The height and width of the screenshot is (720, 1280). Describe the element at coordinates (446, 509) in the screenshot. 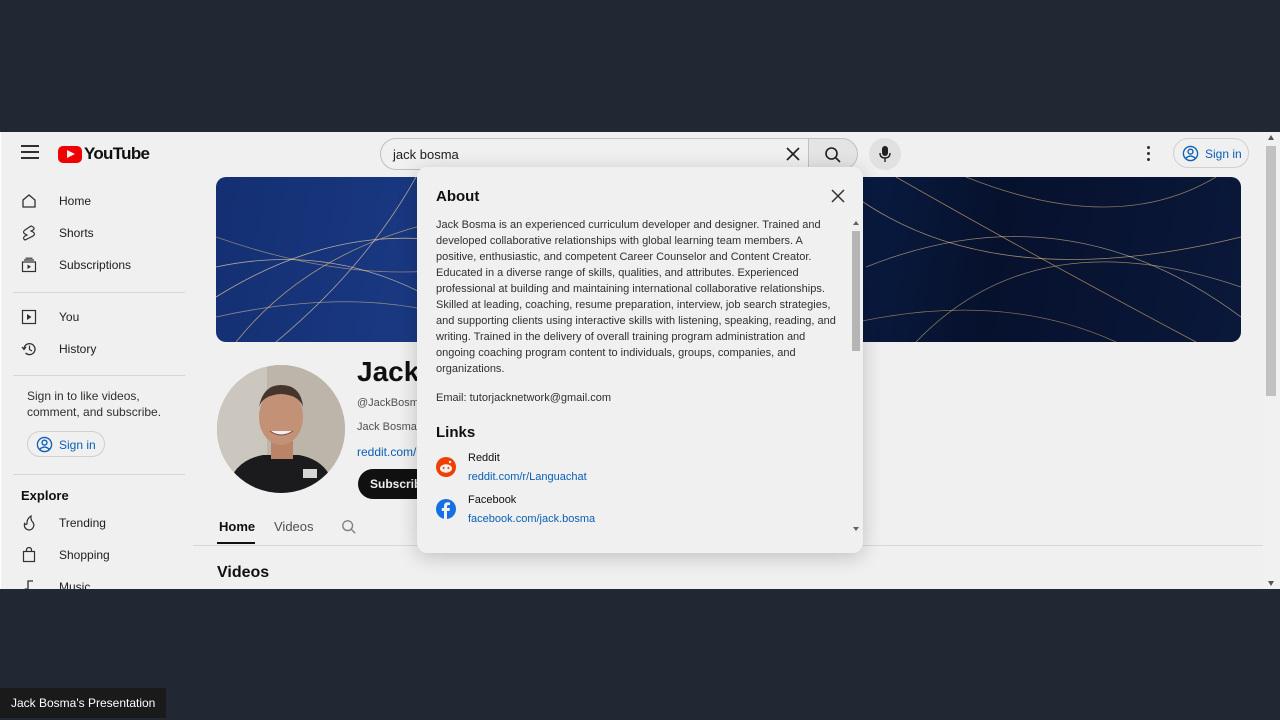

I see `facebook-icon` at that location.